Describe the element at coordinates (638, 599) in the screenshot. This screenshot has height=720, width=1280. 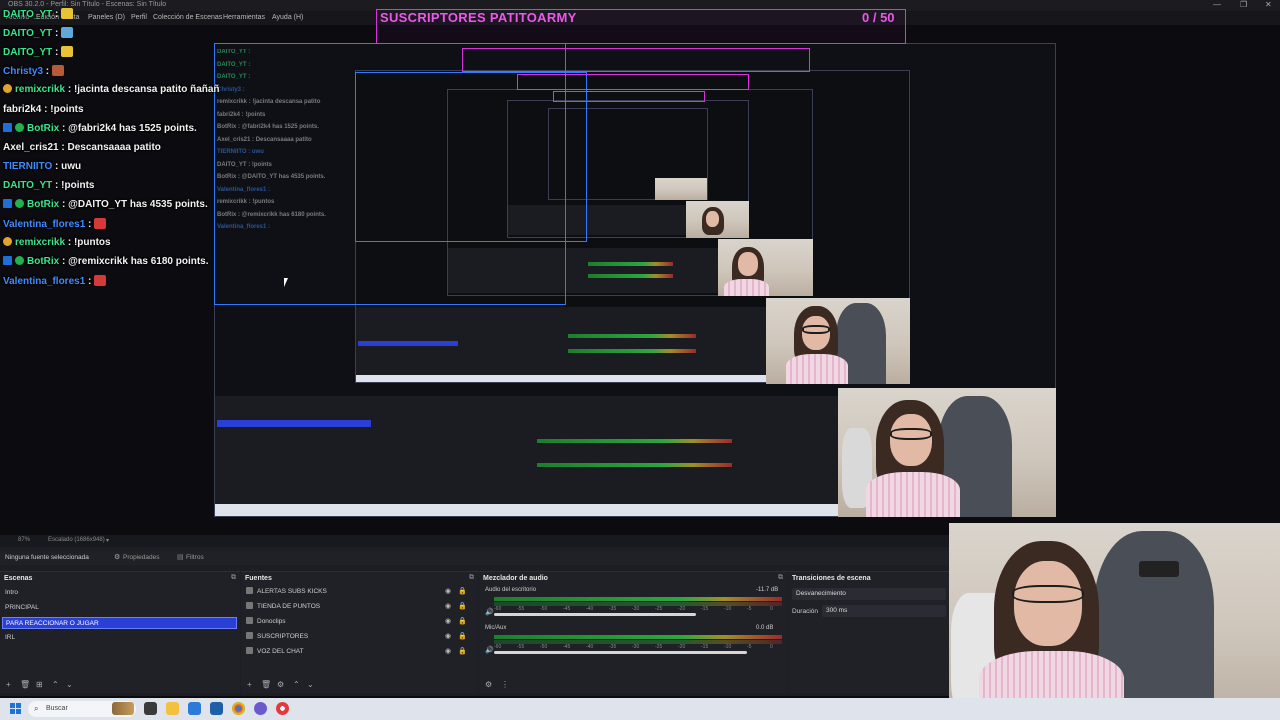
I see `audio-level-meter` at that location.